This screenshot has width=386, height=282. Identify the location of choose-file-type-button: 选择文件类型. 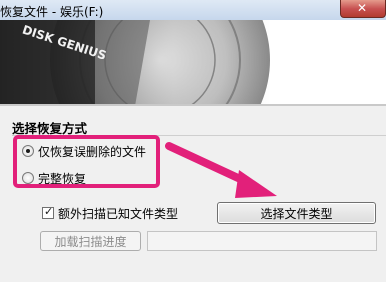
(296, 213).